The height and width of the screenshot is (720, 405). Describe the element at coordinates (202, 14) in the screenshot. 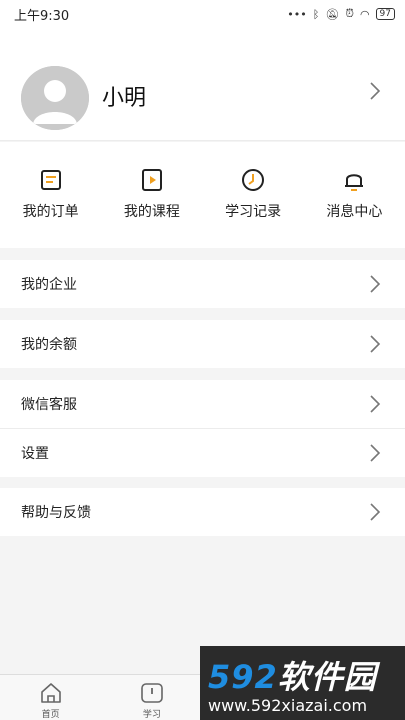

I see `status-bar: 上午9:30 ••• ᛒ 🔕︎ ⏰︎ ◠ 97` at that location.